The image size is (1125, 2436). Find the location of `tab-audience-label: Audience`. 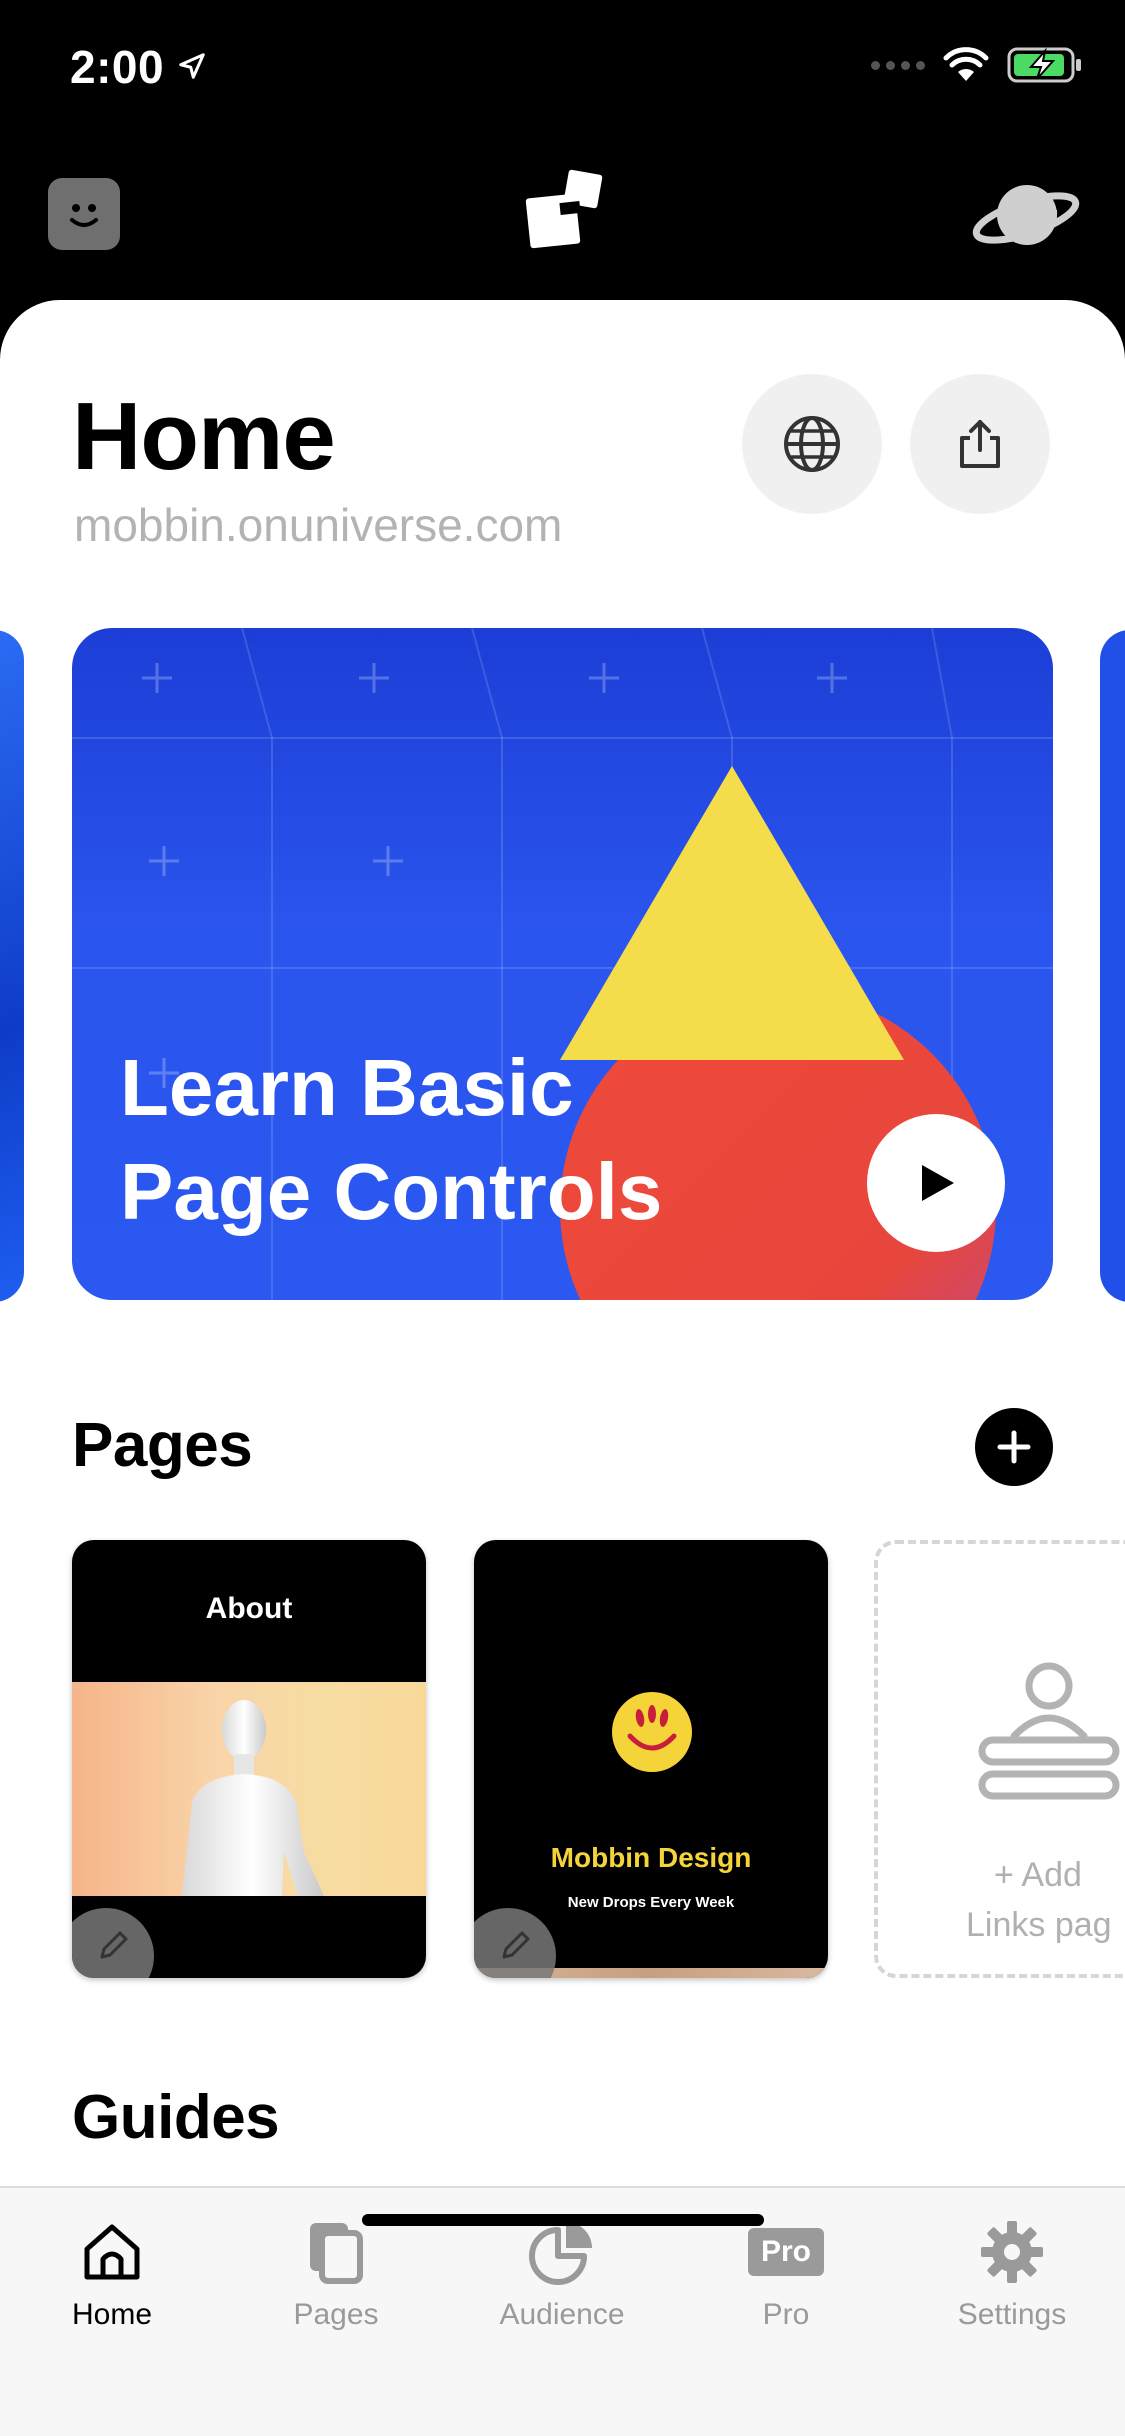

tab-audience-label: Audience is located at coordinates (562, 2314).